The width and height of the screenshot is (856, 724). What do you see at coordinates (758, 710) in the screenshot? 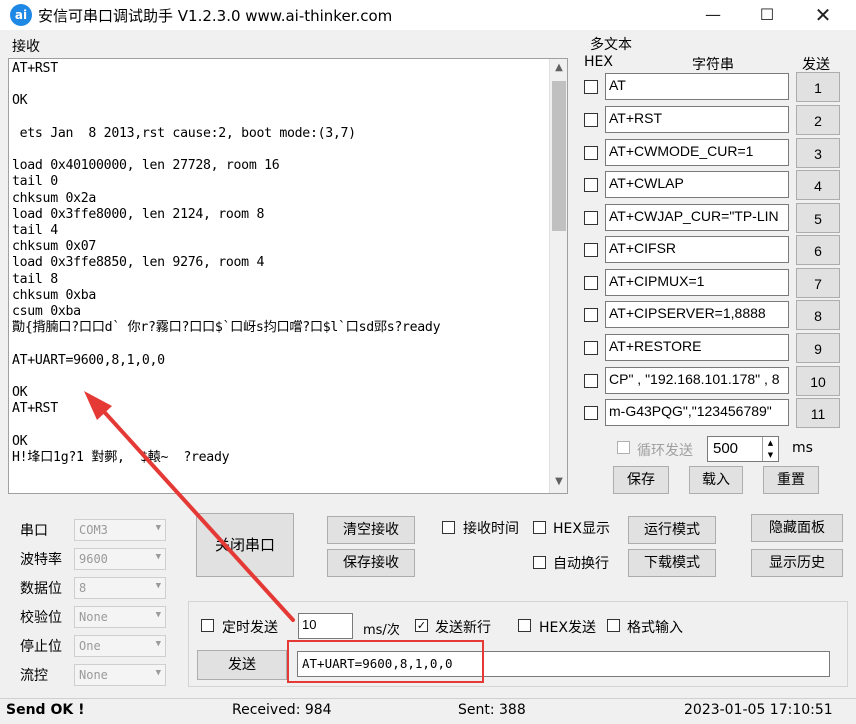
I see `status-timestamp: 2023-01-05 17:10:51` at bounding box center [758, 710].